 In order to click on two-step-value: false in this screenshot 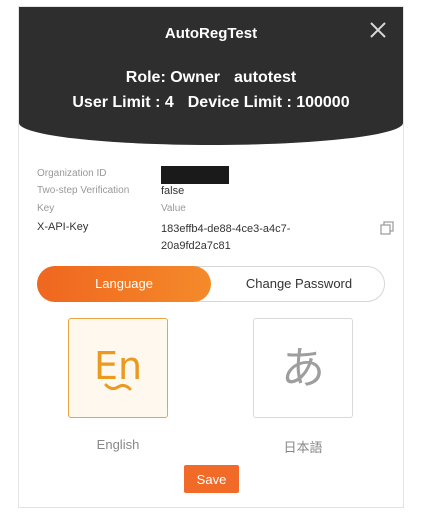, I will do `click(173, 191)`.